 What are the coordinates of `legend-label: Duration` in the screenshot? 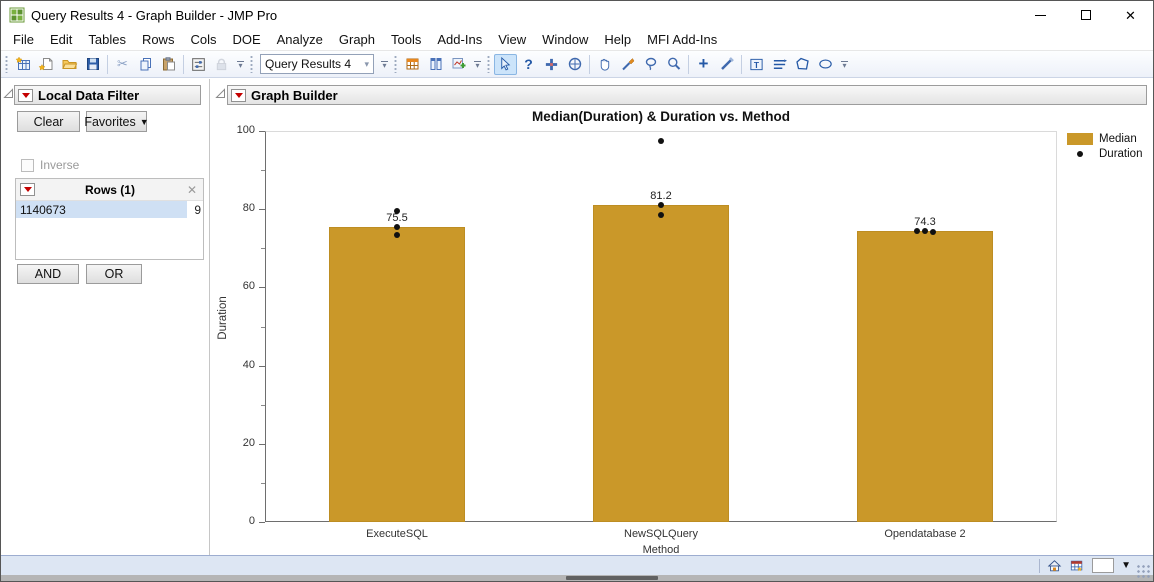 It's located at (1121, 154).